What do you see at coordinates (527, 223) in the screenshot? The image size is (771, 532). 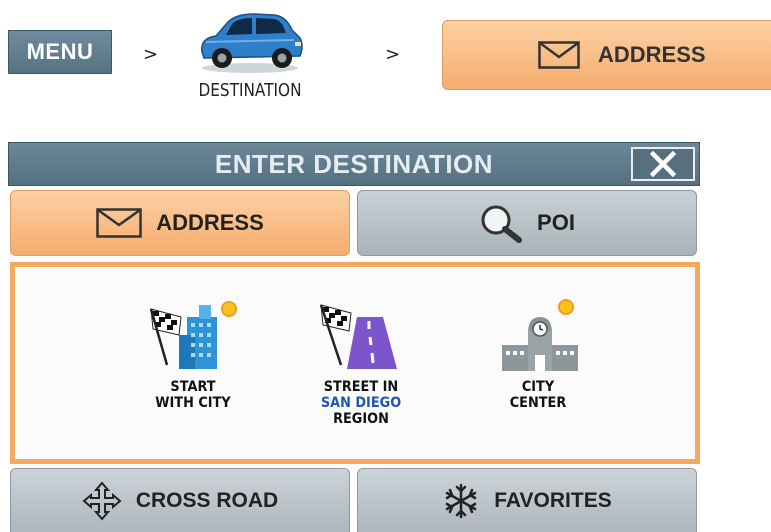 I see `tab-poi: POI` at bounding box center [527, 223].